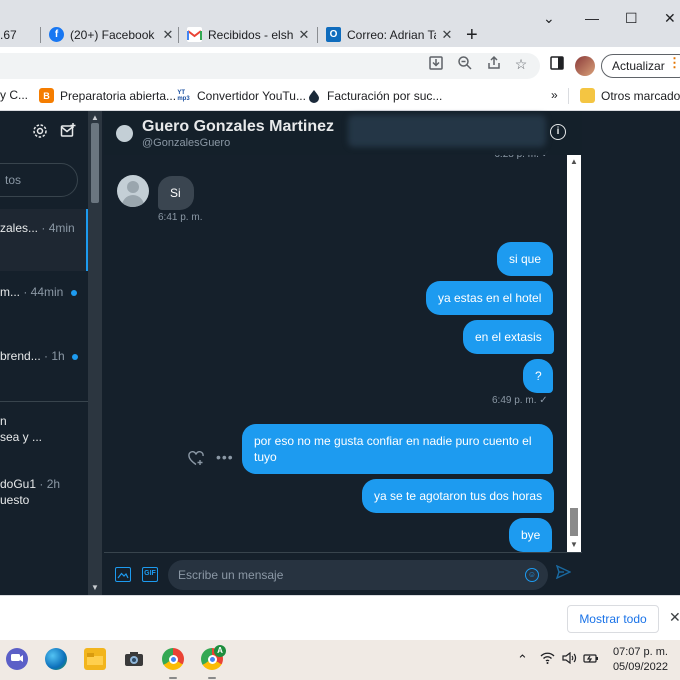  I want to click on teams-chat-icon, so click(17, 659).